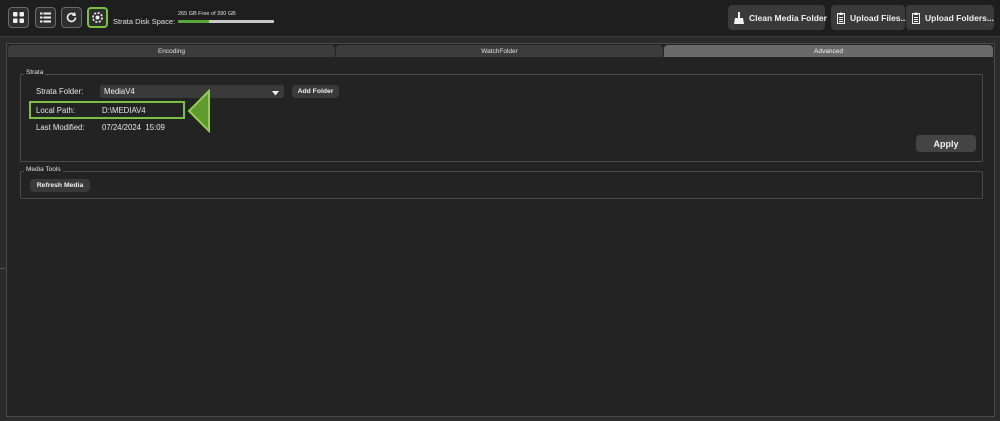  I want to click on media-tools-group-title: Media Tools, so click(43, 169).